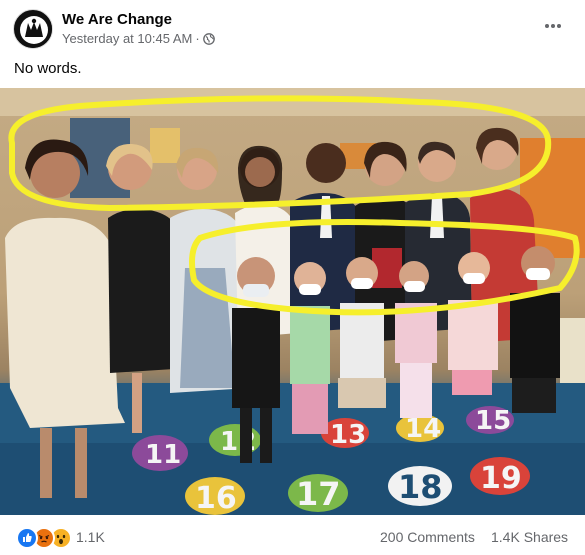  I want to click on comments-count: 200 Comments, so click(427, 537).